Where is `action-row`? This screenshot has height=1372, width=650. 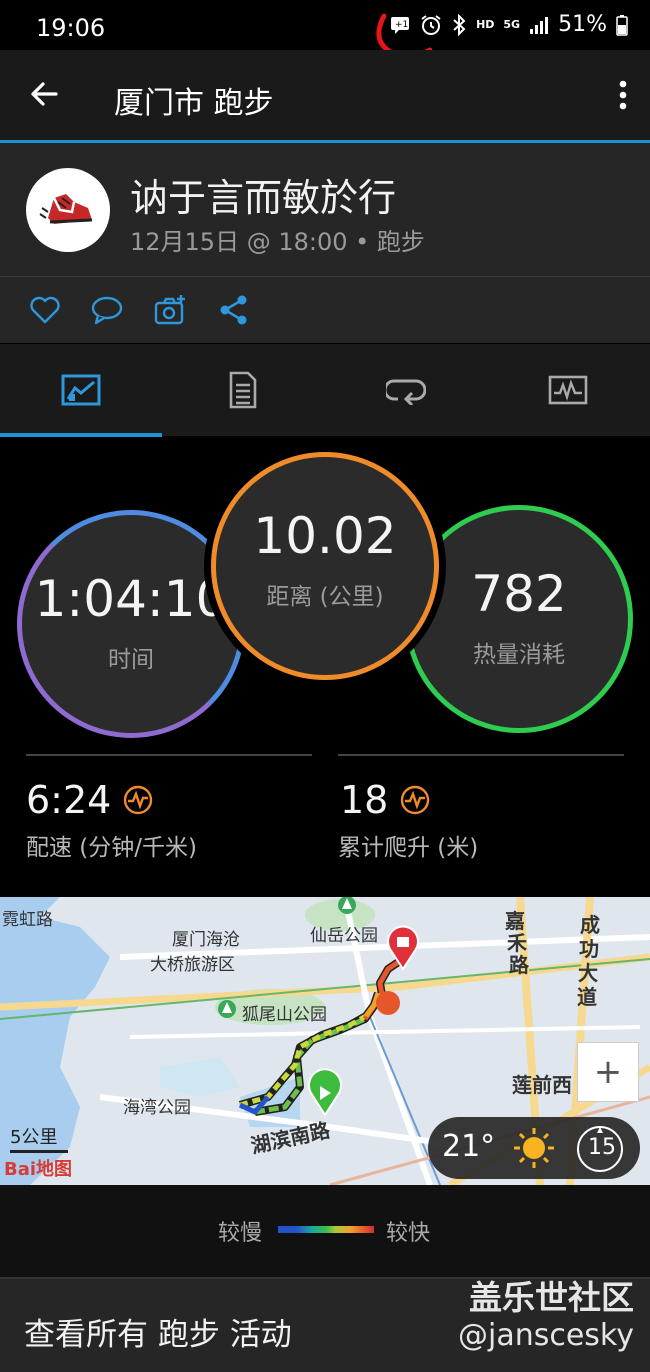
action-row is located at coordinates (325, 310).